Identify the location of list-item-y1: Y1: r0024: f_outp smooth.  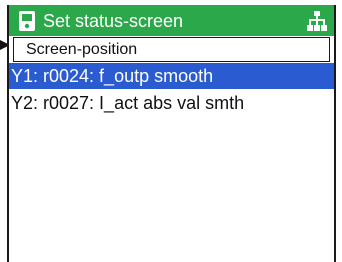
(171, 76).